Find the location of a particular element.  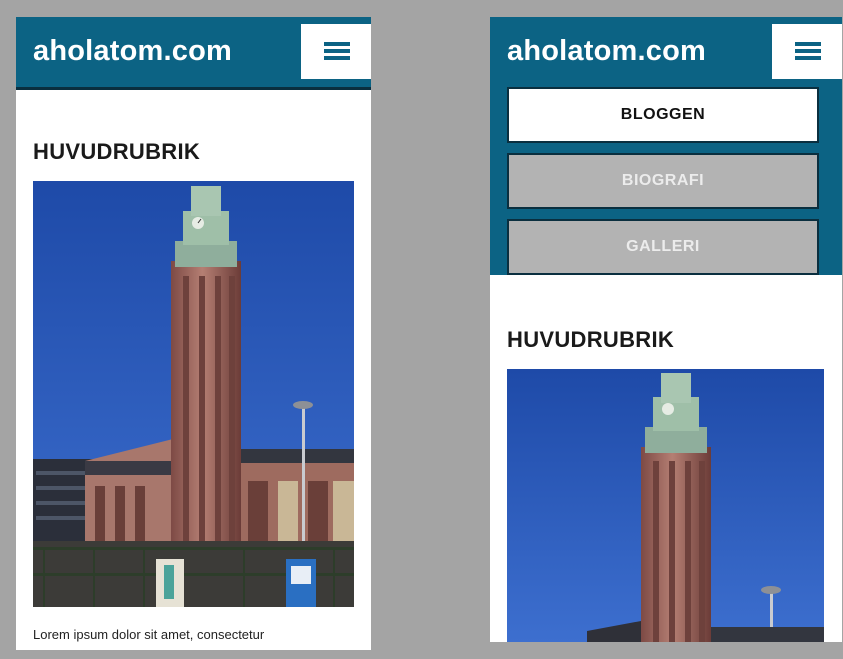

site-header: aholatom.com is located at coordinates (193, 53).